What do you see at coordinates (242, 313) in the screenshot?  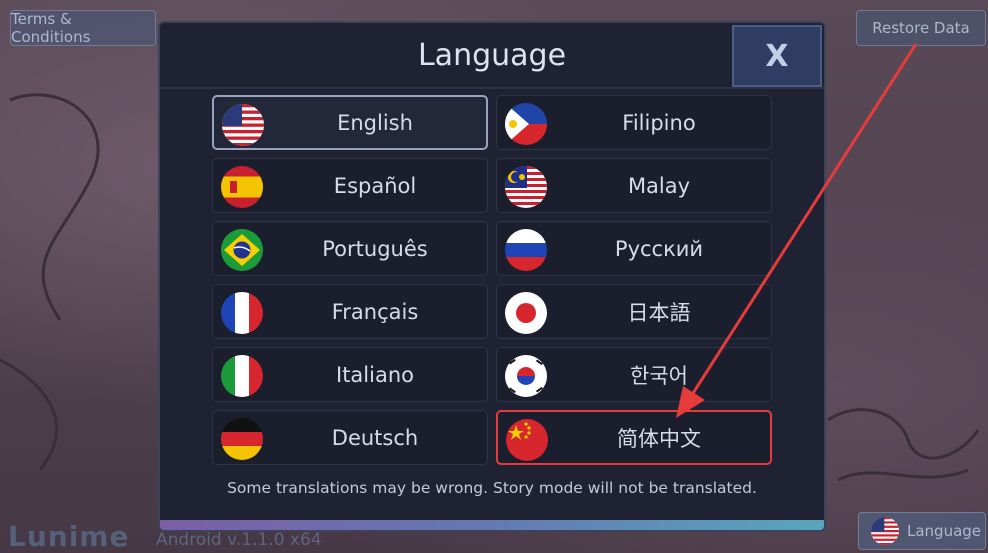 I see `france-flag-icon` at bounding box center [242, 313].